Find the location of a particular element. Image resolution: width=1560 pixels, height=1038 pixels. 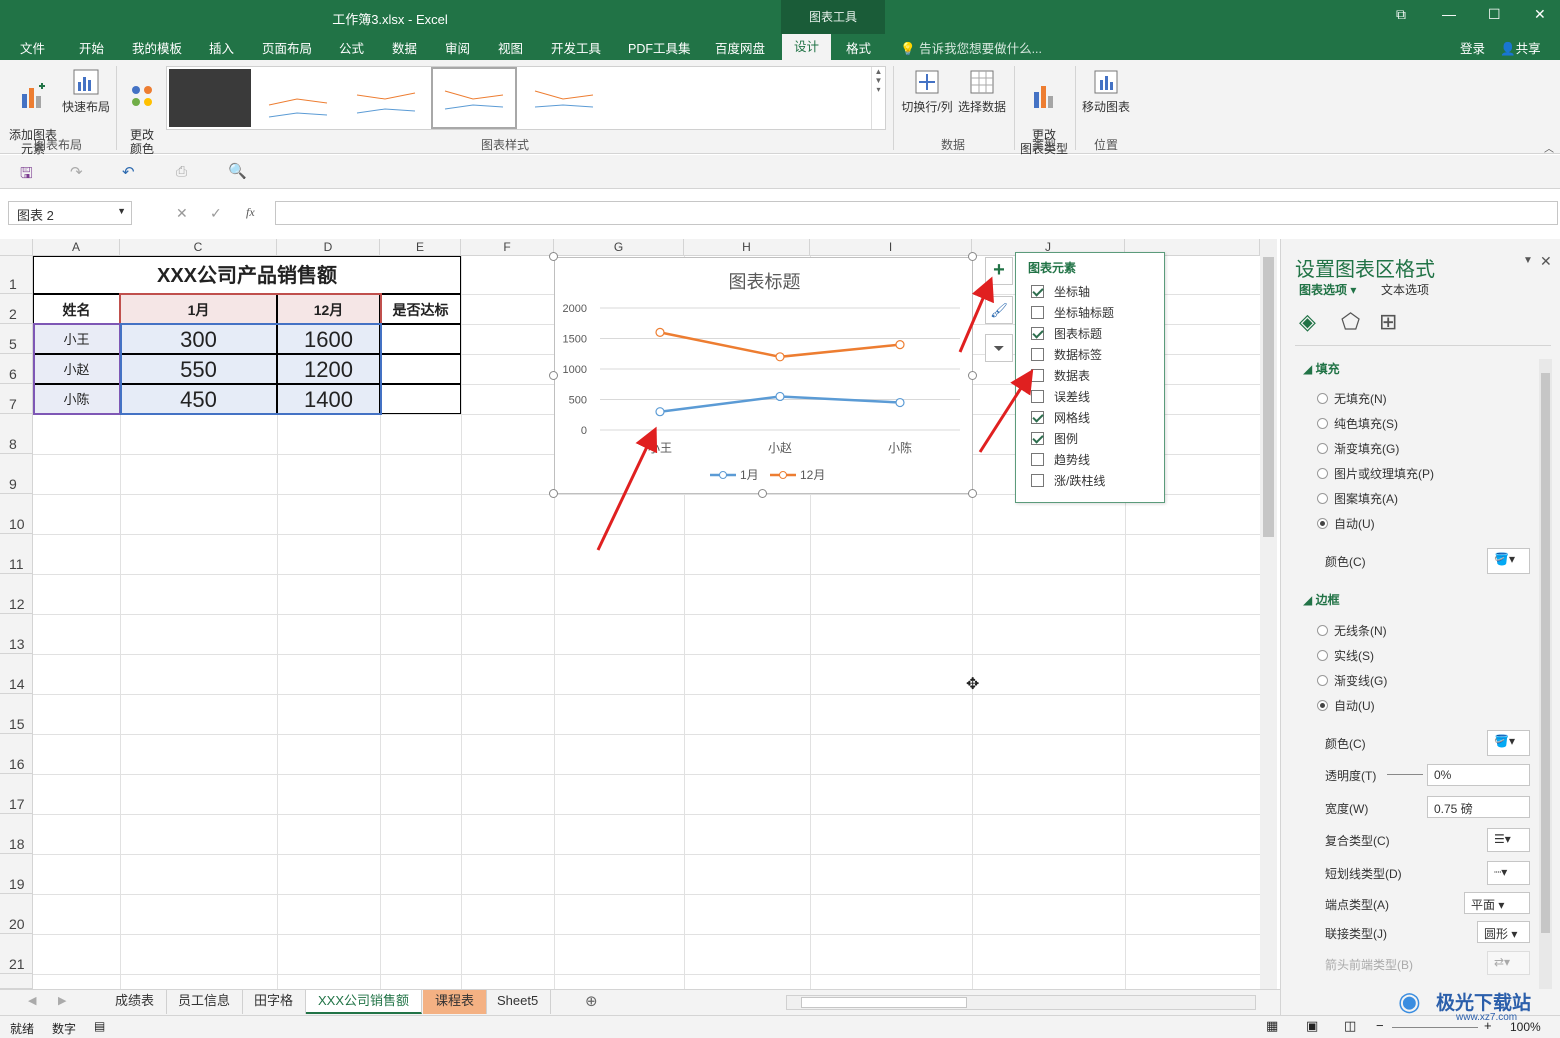

close-icon: ✕ is located at coordinates (1540, 14).